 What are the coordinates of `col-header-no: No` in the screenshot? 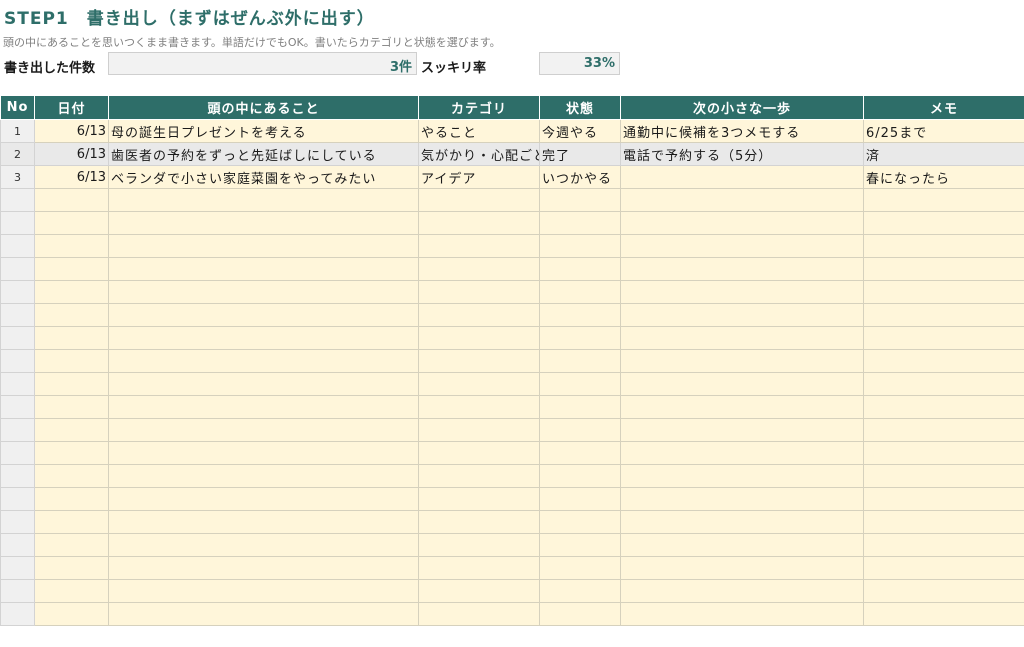 It's located at (17, 107).